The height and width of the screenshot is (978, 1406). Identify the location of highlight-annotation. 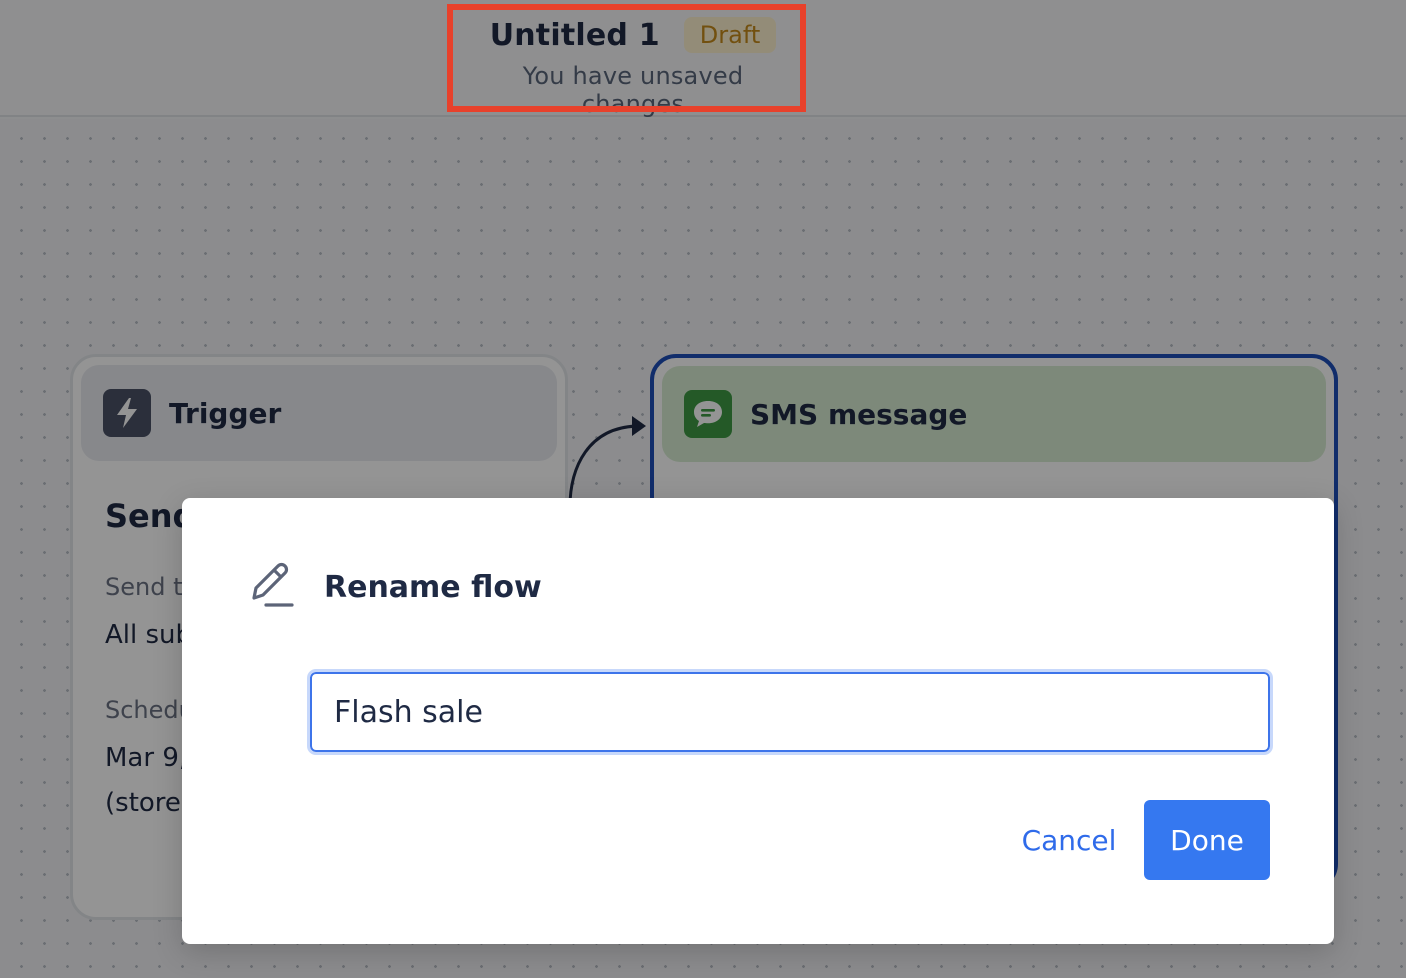
(626, 58).